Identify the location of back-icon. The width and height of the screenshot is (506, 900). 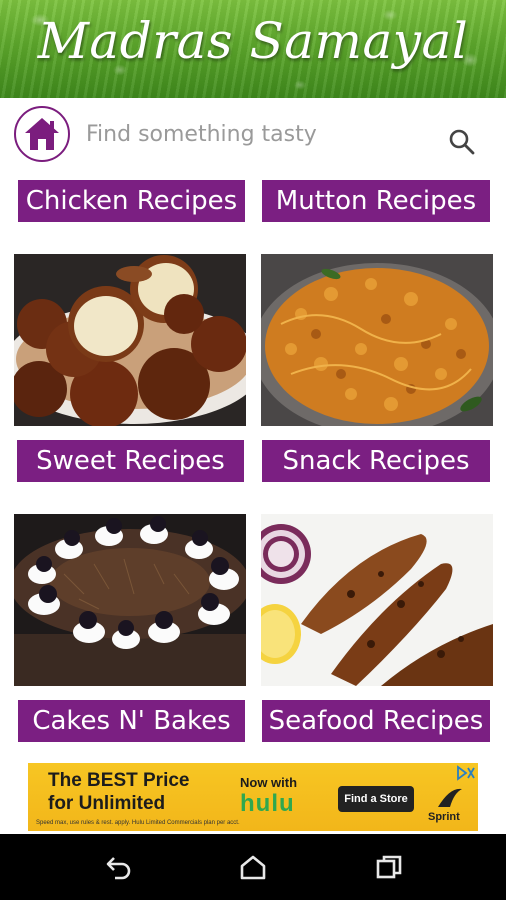
(118, 868).